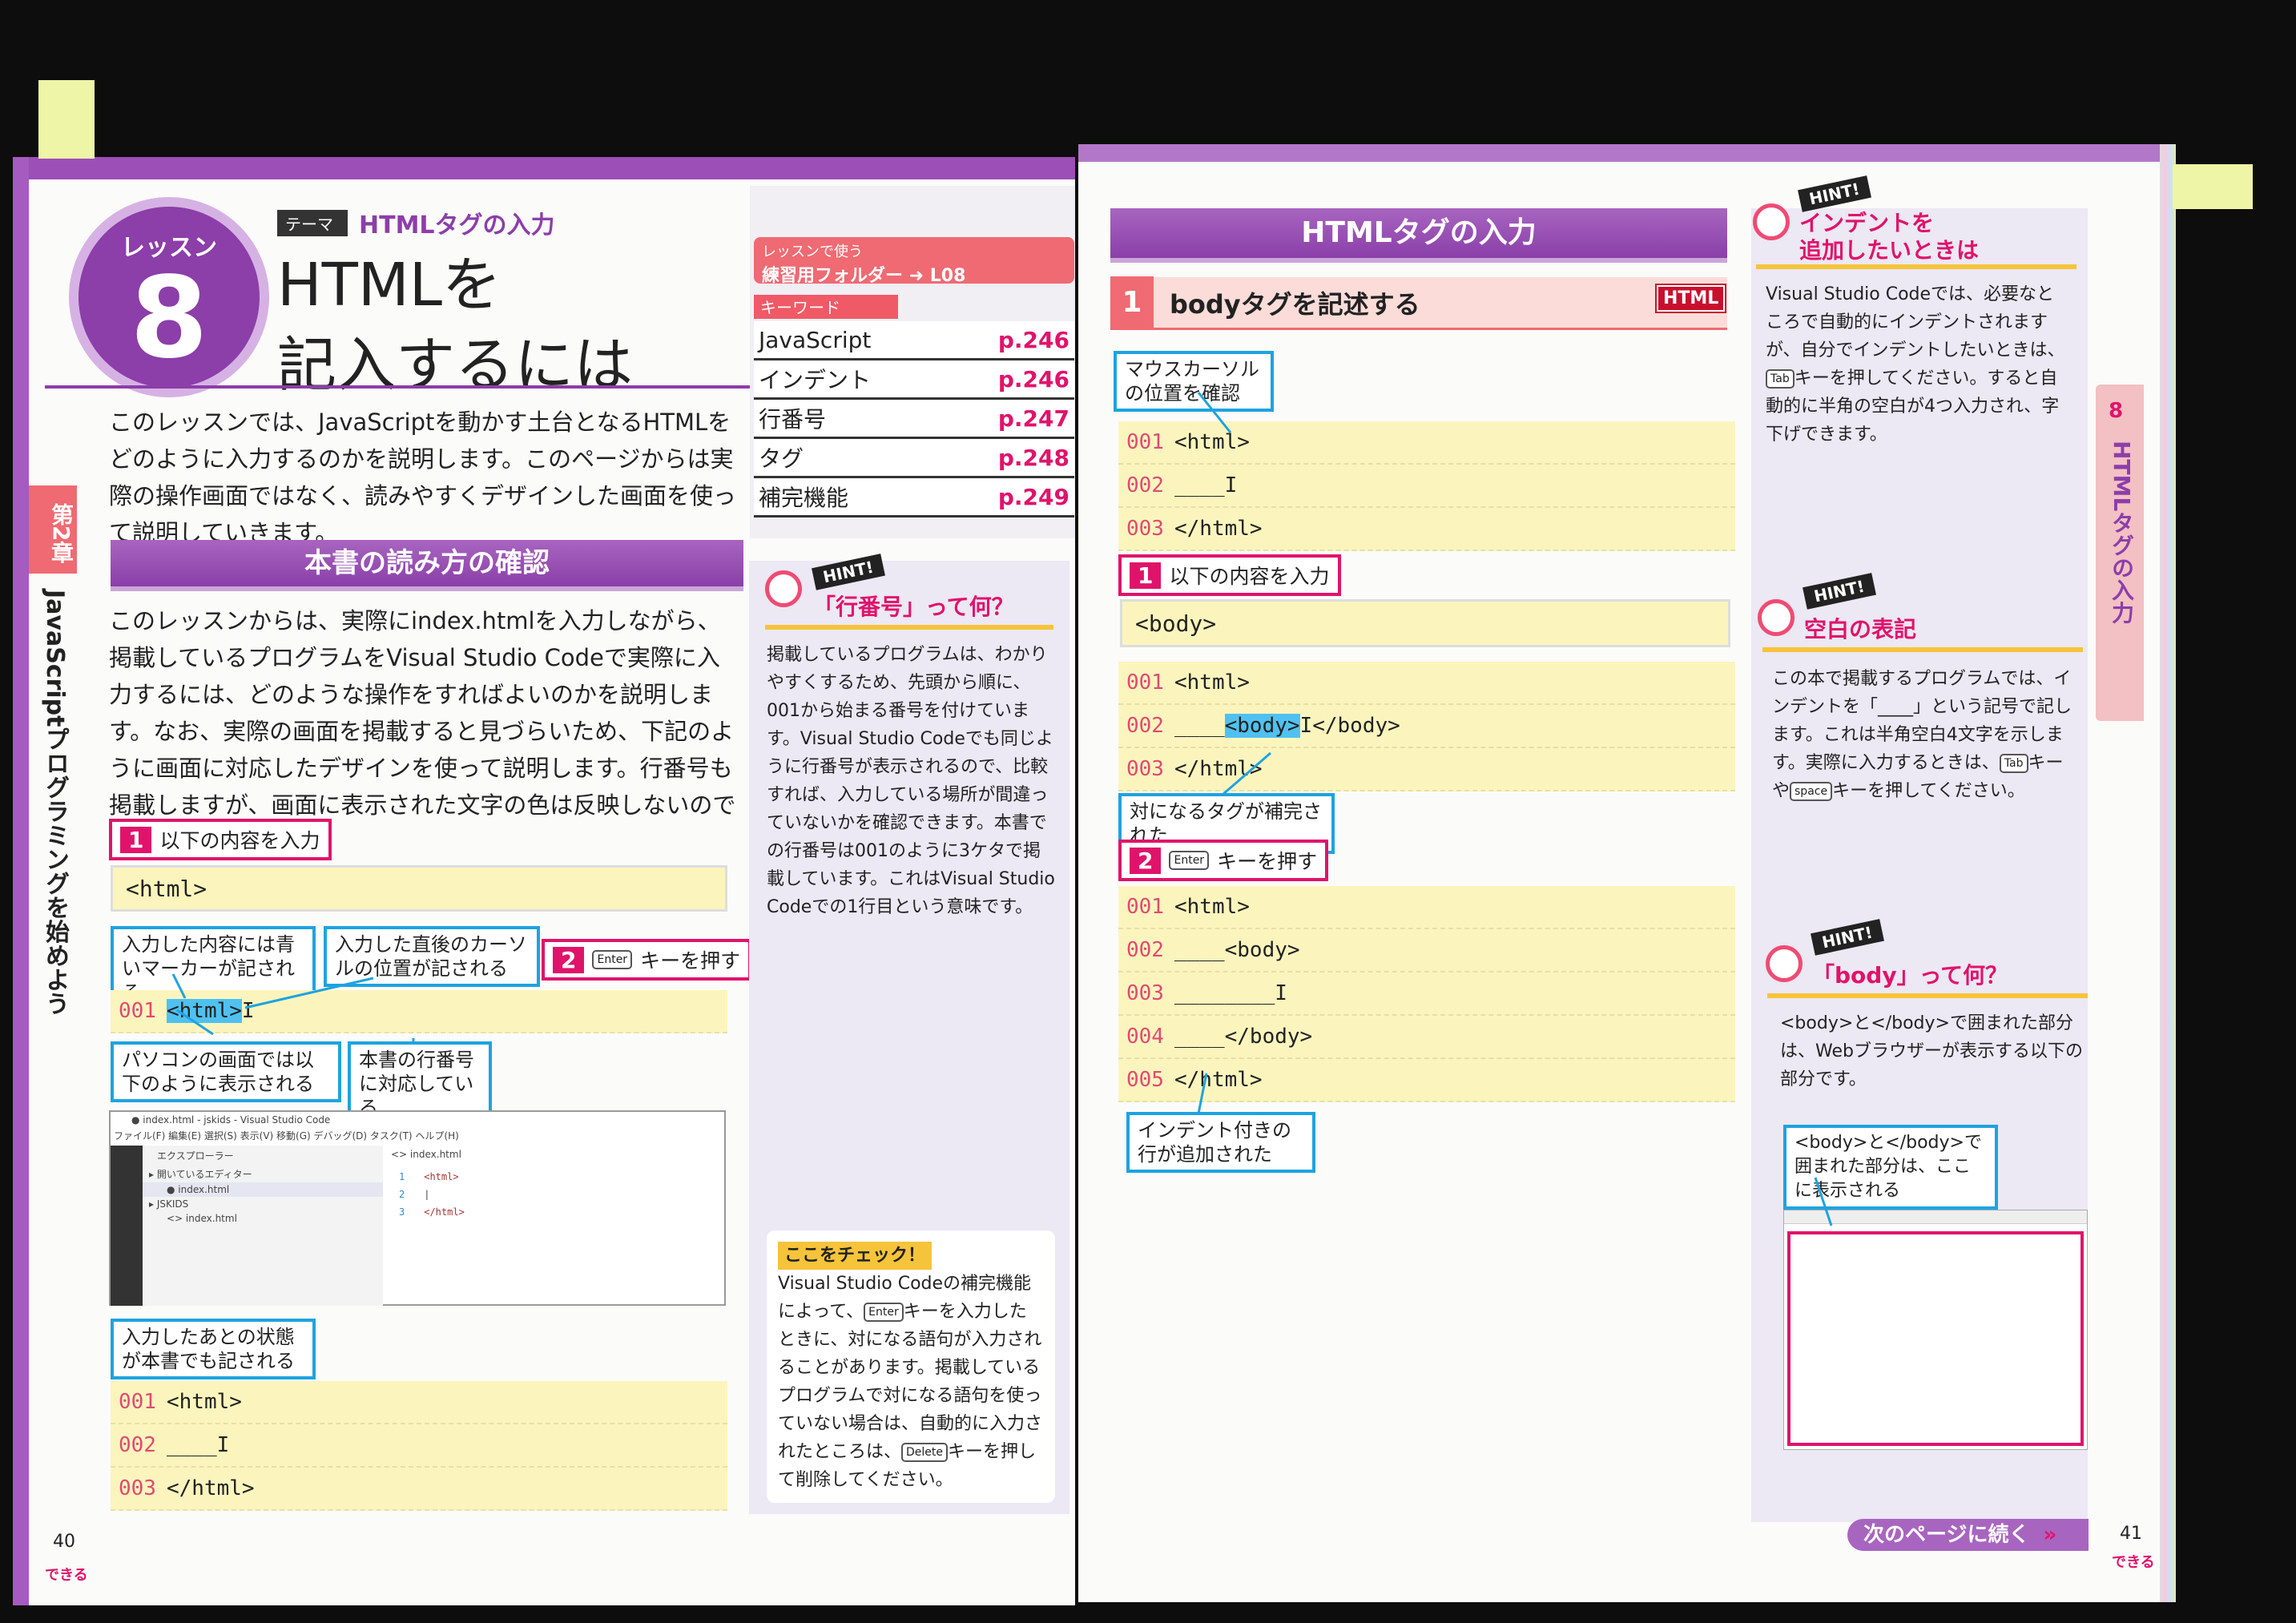 The image size is (2296, 1623). Describe the element at coordinates (200, 1174) in the screenshot. I see `vscode-open-editors: ▸ 開いているエディター` at that location.